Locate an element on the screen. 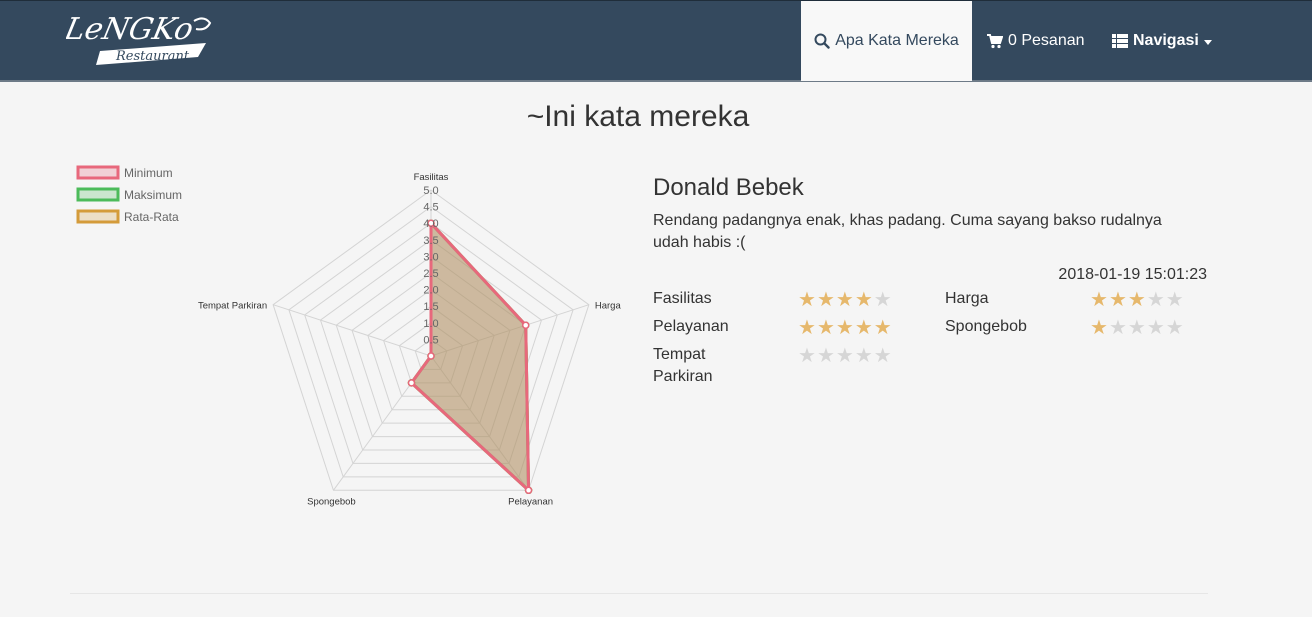  brand-logo: LeNGKo Restaurant is located at coordinates (141, 39).